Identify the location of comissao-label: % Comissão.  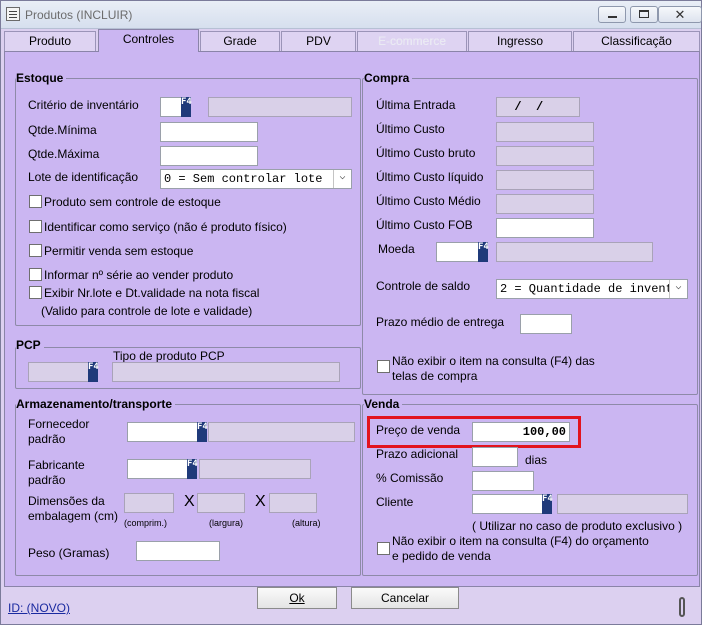
(410, 478).